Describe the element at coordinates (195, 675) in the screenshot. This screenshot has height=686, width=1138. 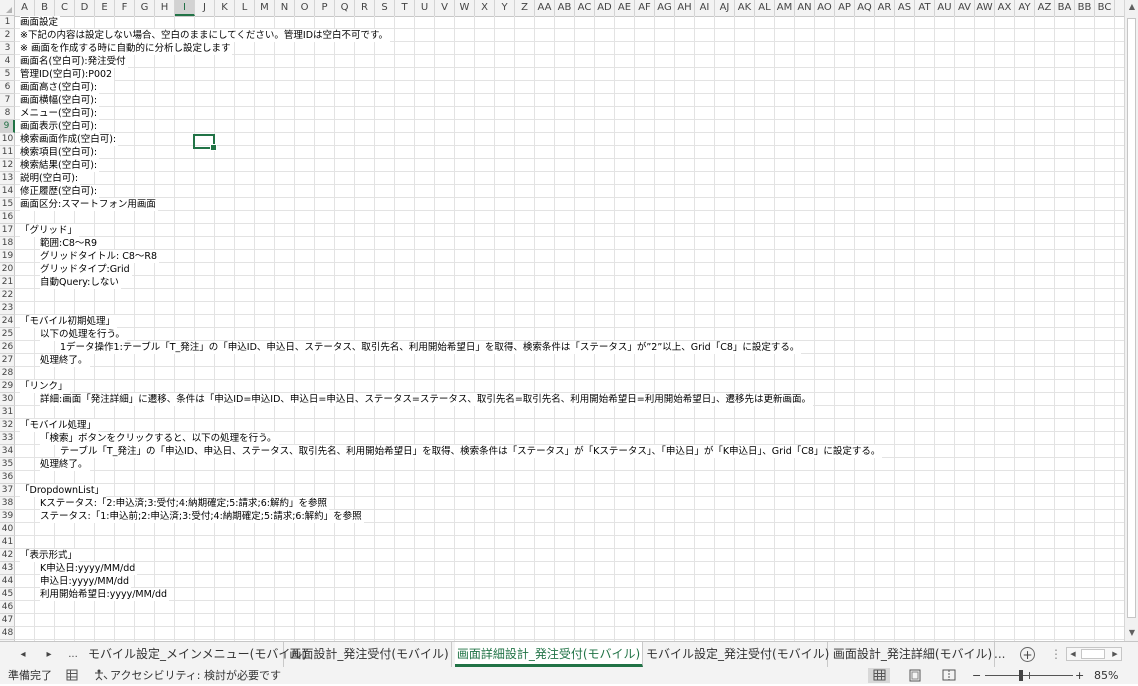
I see `accessibility-status: アクセシビリティ: 検討が必要です` at that location.